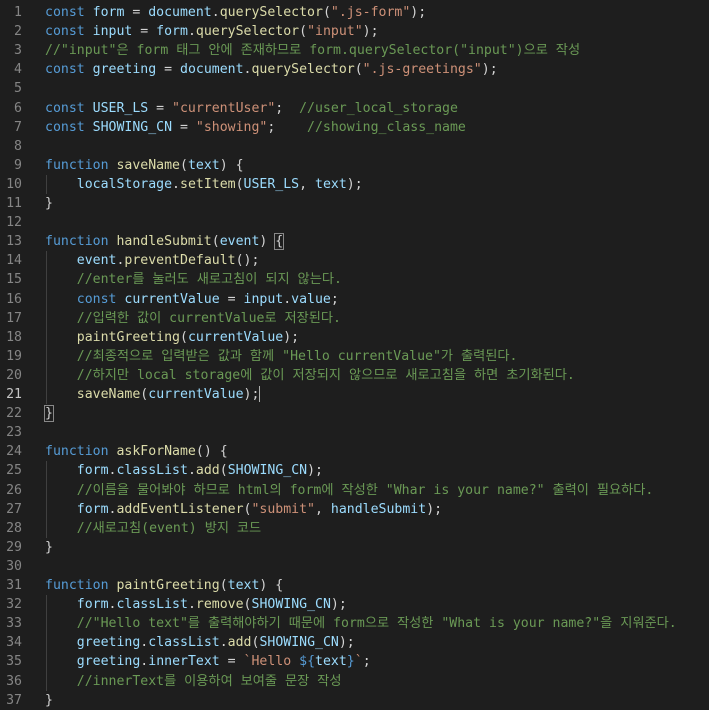 This screenshot has height=710, width=709. Describe the element at coordinates (354, 165) in the screenshot. I see `code-line: 9 function saveName(text) {` at that location.